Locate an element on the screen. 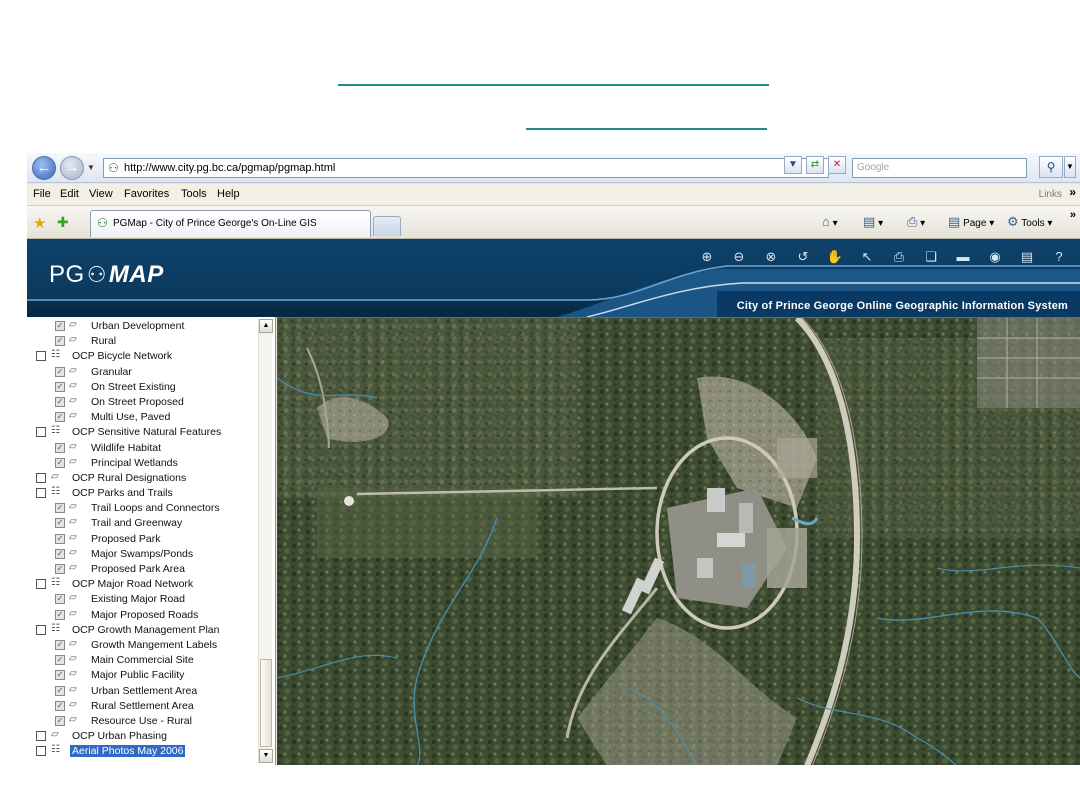  layer-row: ✓ ▱ Principal Wetlands is located at coordinates (142, 463).